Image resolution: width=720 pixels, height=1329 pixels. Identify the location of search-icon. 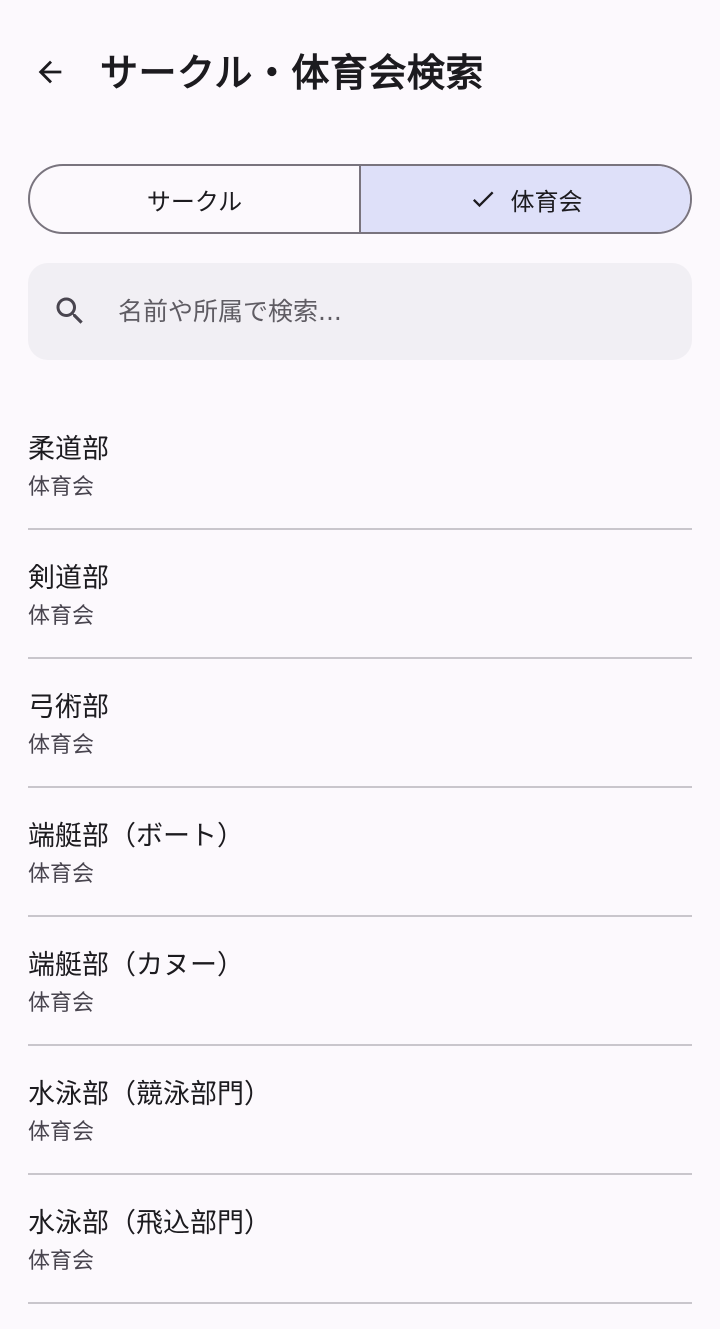
(69, 310).